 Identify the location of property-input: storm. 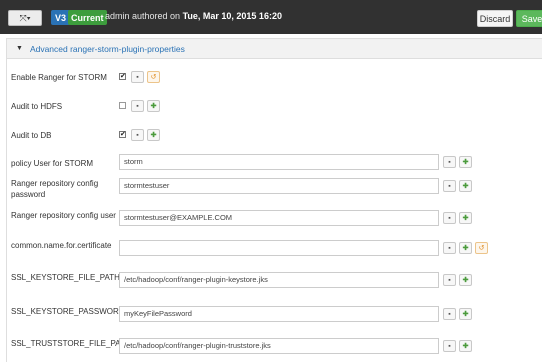
(279, 162).